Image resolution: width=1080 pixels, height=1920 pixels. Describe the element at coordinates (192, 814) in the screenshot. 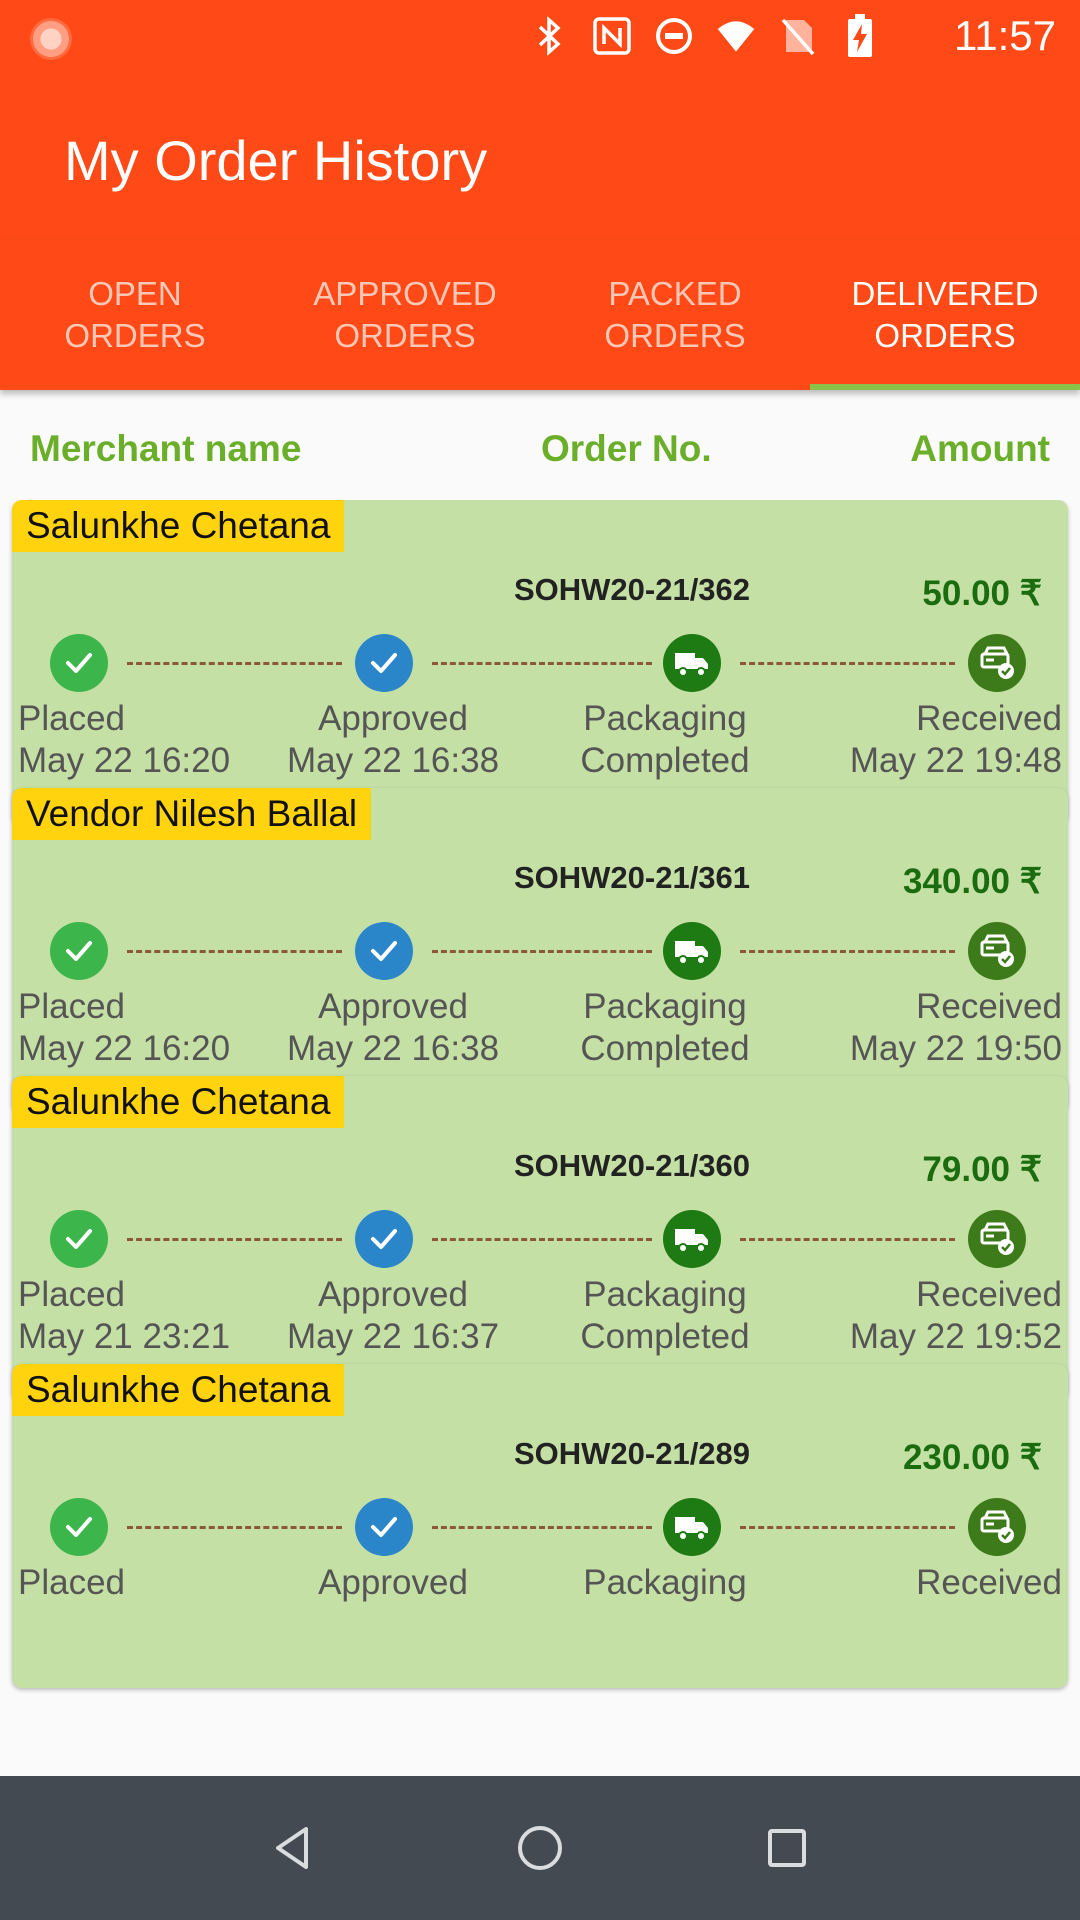

I see `merchant-name: Vendor Nilesh Ballal` at that location.